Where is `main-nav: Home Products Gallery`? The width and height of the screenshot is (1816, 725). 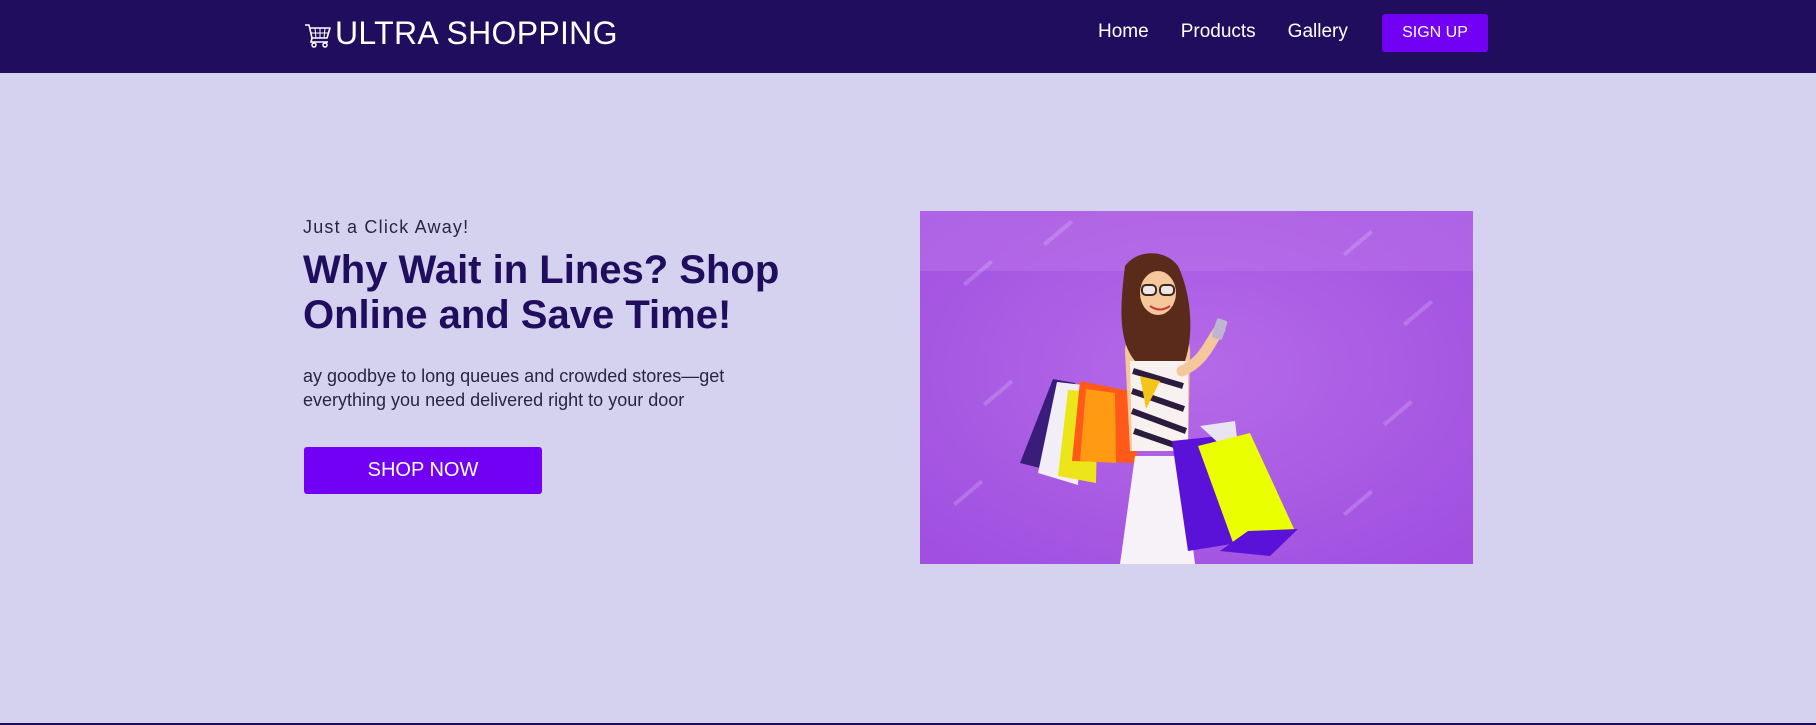
main-nav: Home Products Gallery is located at coordinates (1239, 32).